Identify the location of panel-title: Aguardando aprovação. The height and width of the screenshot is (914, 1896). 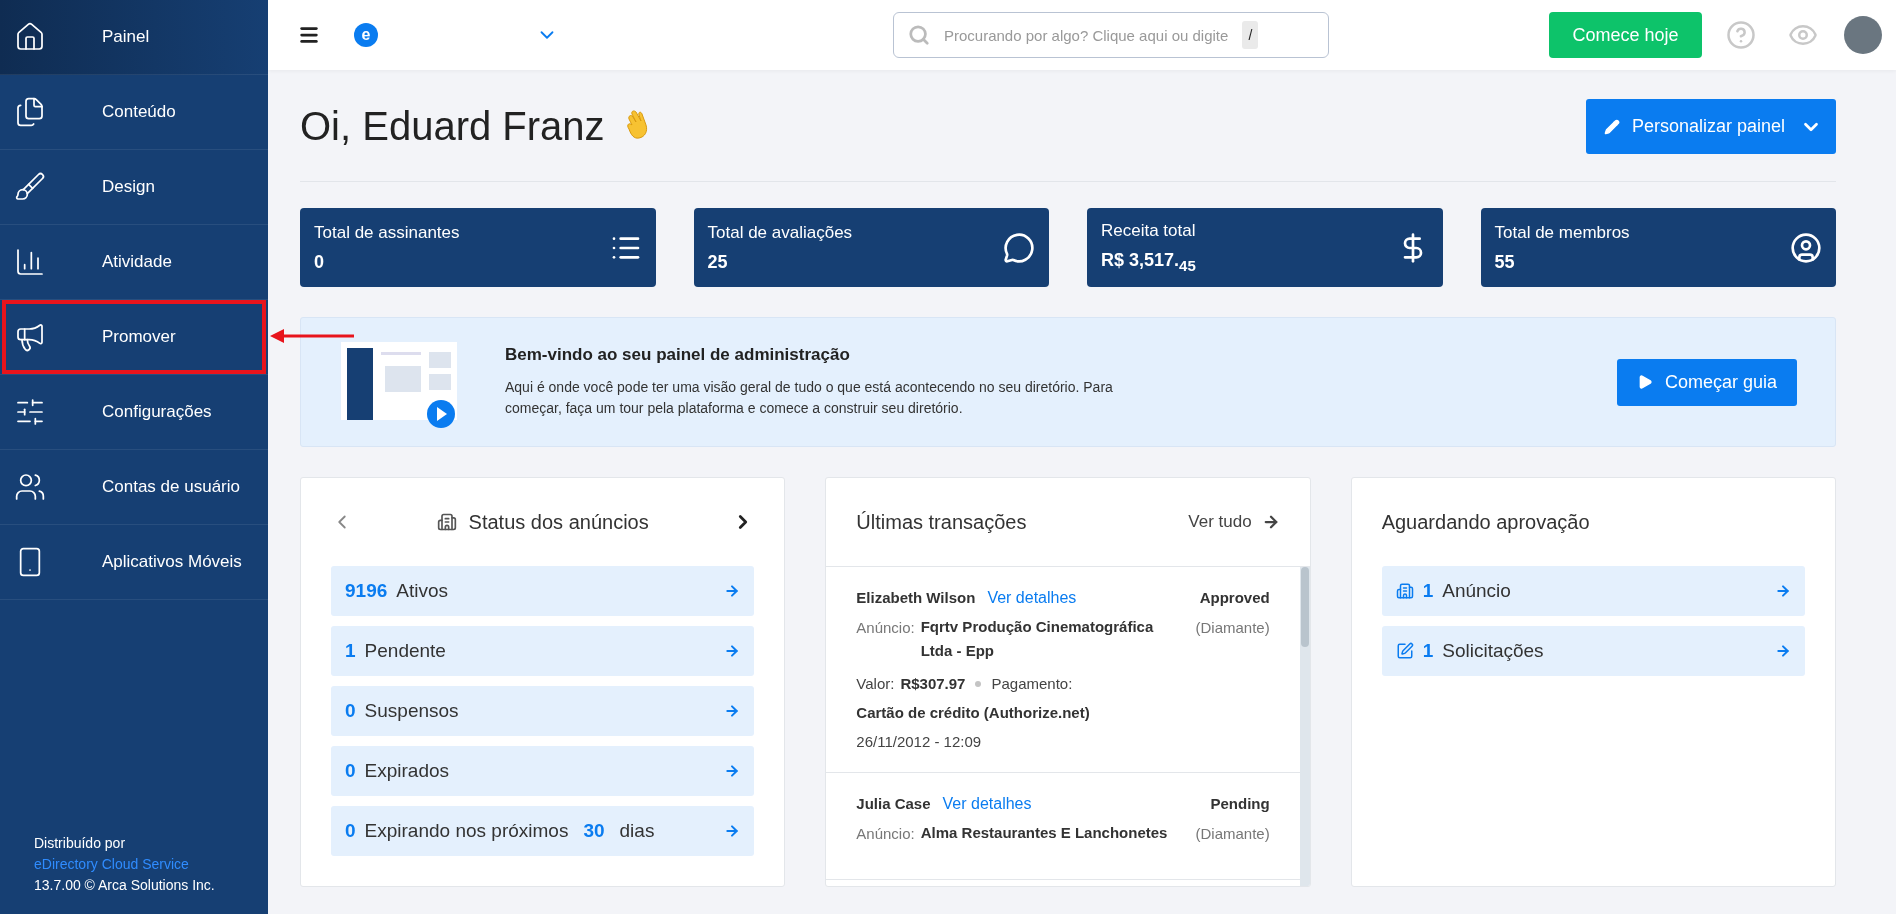
(1485, 522).